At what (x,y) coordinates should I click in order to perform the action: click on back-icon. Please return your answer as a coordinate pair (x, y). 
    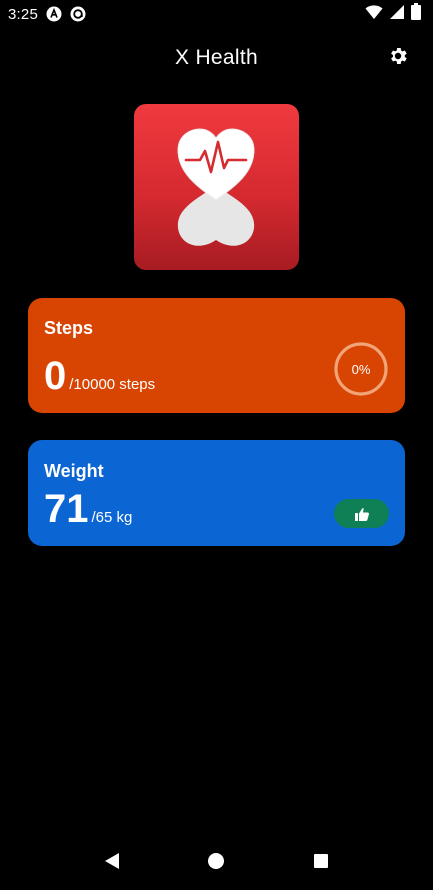
    Looking at the image, I should click on (112, 861).